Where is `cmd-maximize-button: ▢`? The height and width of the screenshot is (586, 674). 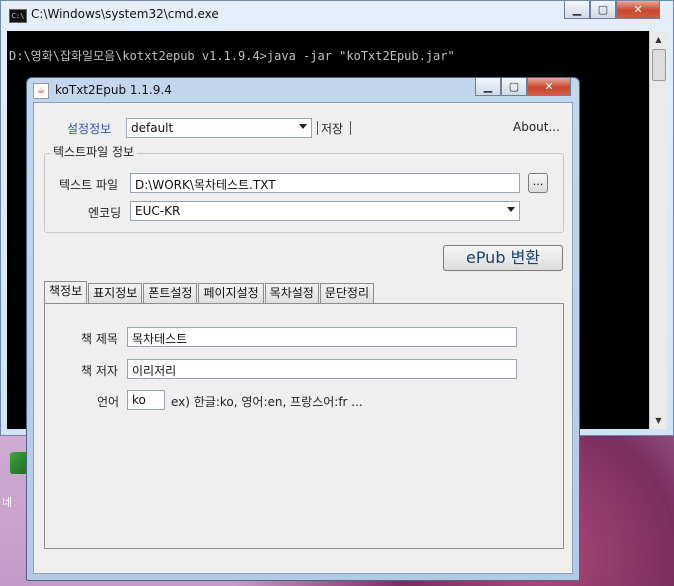
cmd-maximize-button: ▢ is located at coordinates (603, 10).